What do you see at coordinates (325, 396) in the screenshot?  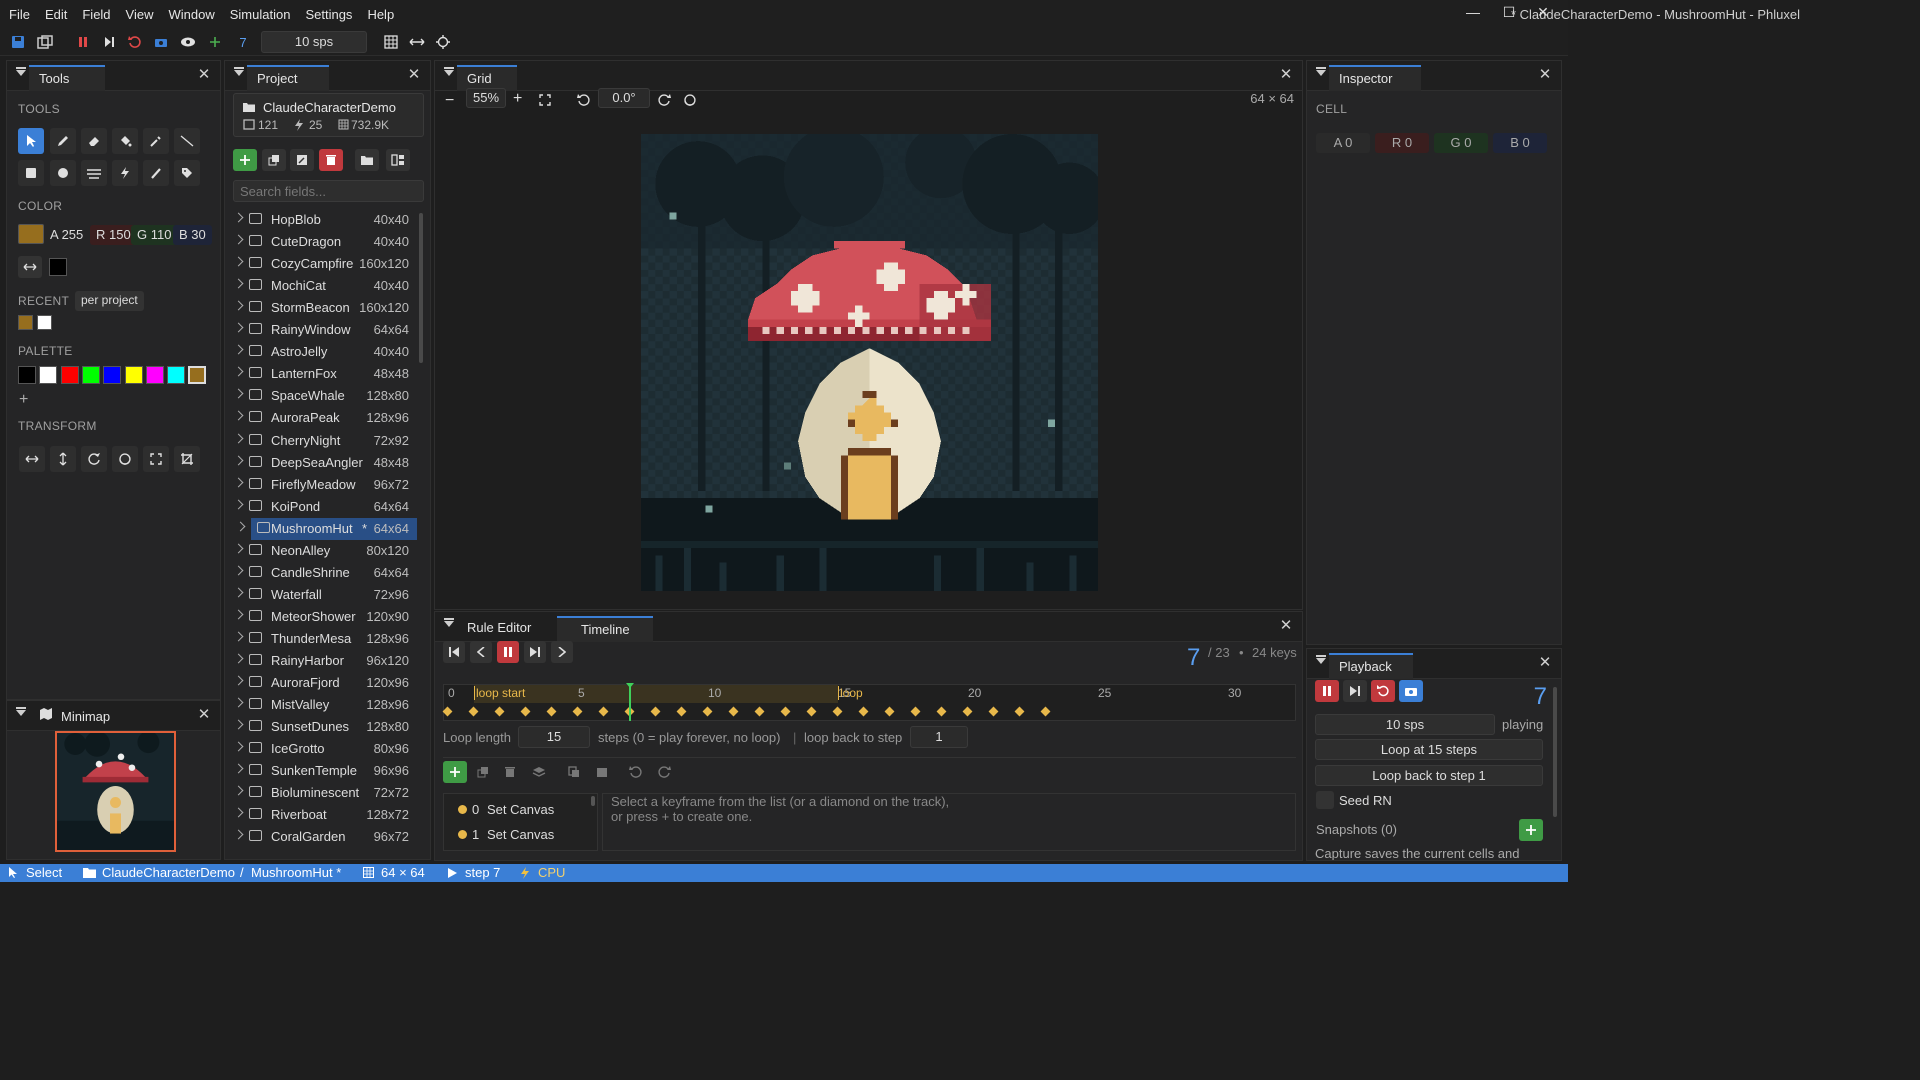 I see `field-row: SpaceWhale 128x80` at bounding box center [325, 396].